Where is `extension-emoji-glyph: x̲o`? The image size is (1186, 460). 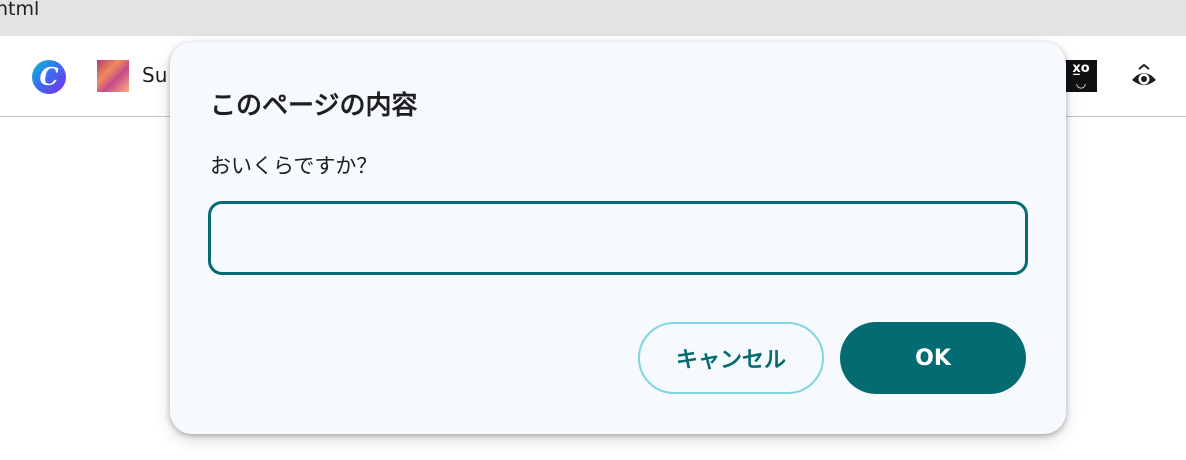
extension-emoji-glyph: x̲o is located at coordinates (1081, 68).